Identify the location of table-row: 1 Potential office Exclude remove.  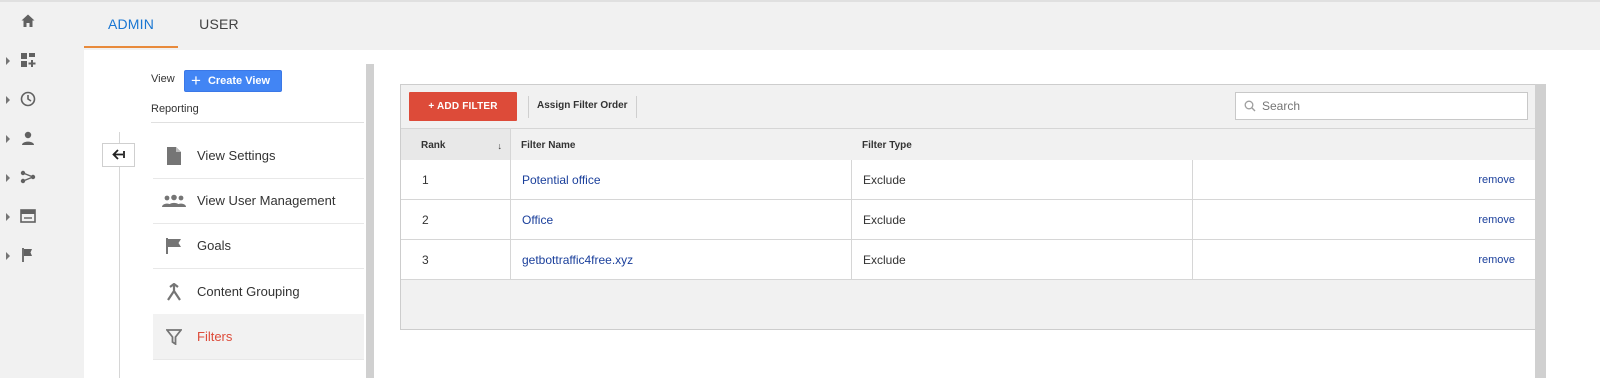
(968, 180).